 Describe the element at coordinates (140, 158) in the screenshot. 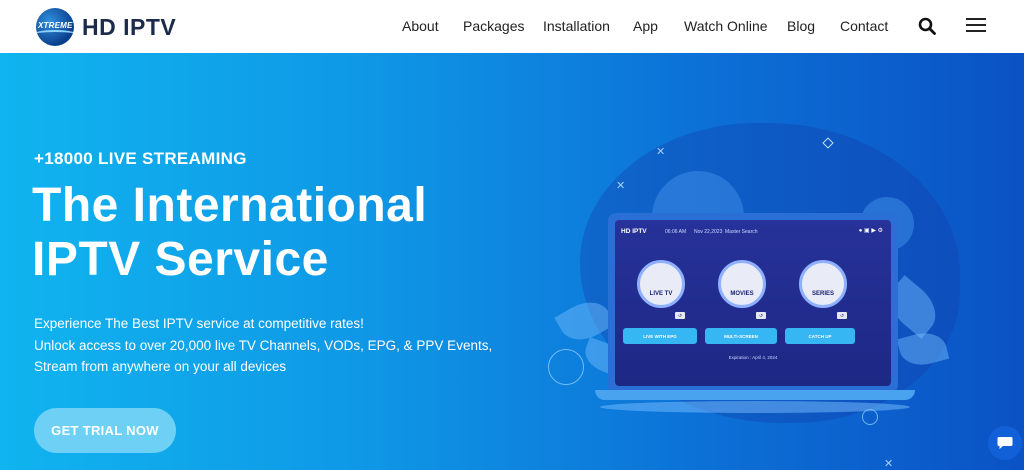

I see `hero-eyebrow: +18000 LIVE STREAMING` at that location.